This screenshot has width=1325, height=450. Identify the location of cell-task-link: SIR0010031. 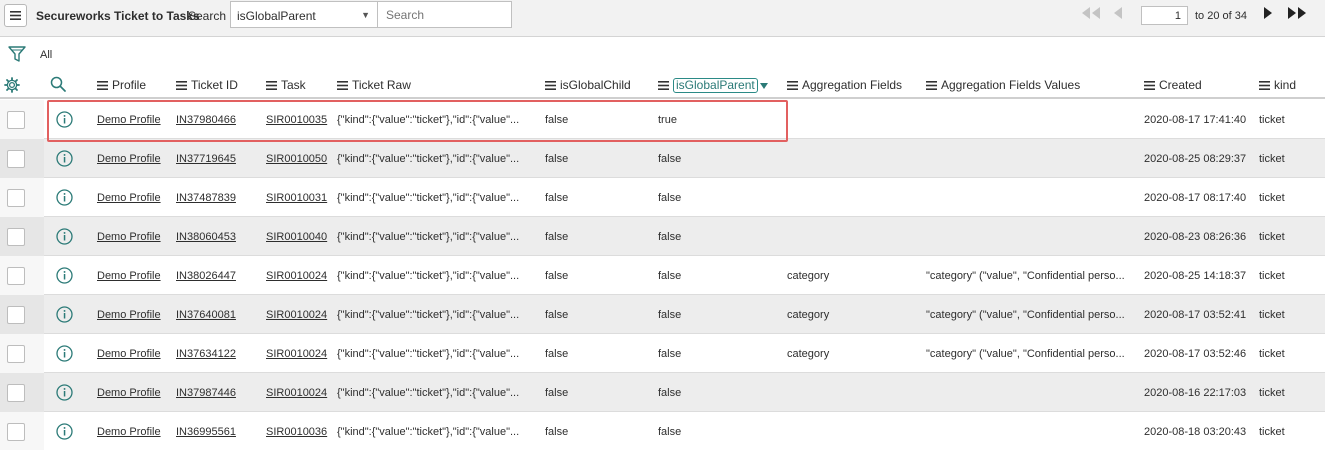
(296, 198).